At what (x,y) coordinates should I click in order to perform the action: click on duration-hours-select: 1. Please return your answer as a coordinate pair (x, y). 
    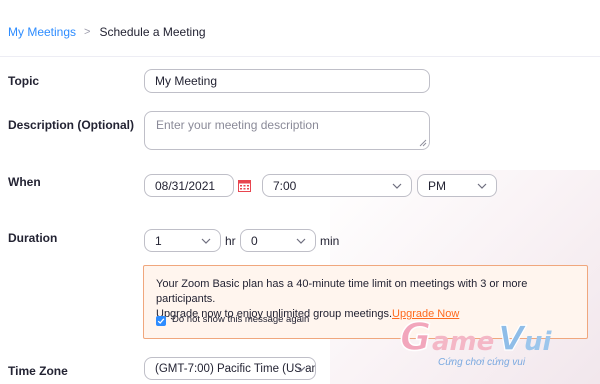
    Looking at the image, I should click on (182, 240).